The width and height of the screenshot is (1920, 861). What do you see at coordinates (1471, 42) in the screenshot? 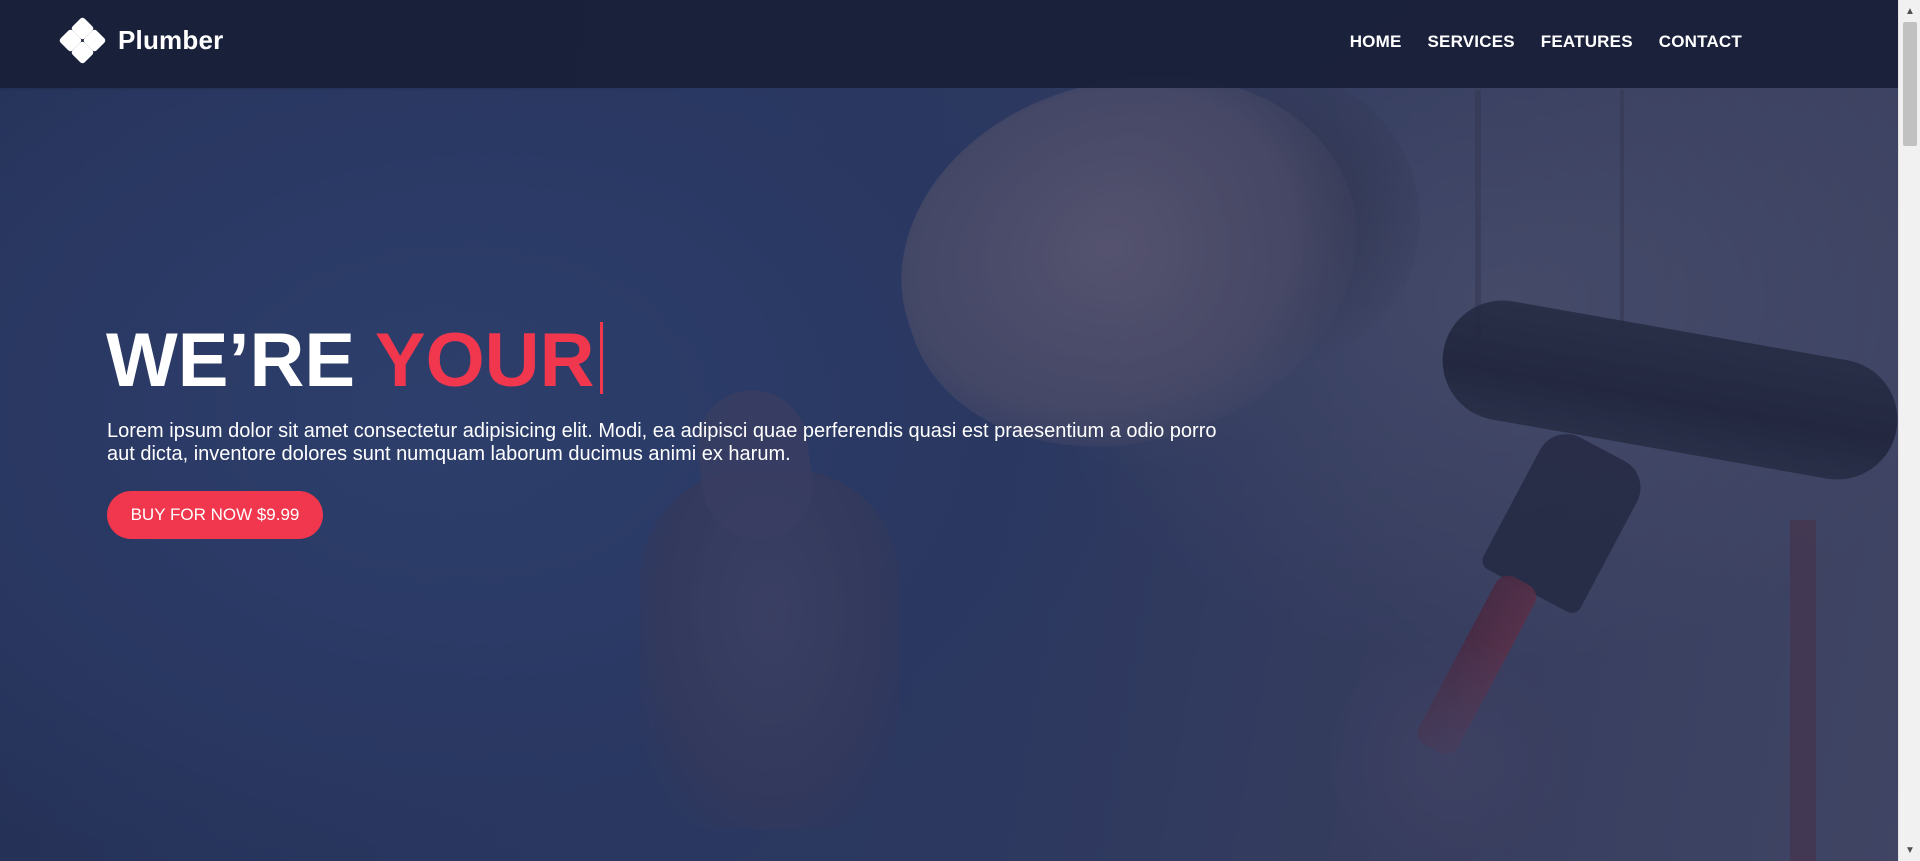
I see `nav-services-link: SERVICES` at bounding box center [1471, 42].